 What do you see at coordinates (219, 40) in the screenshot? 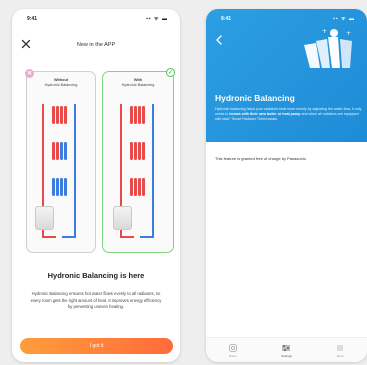
I see `back-icon` at bounding box center [219, 40].